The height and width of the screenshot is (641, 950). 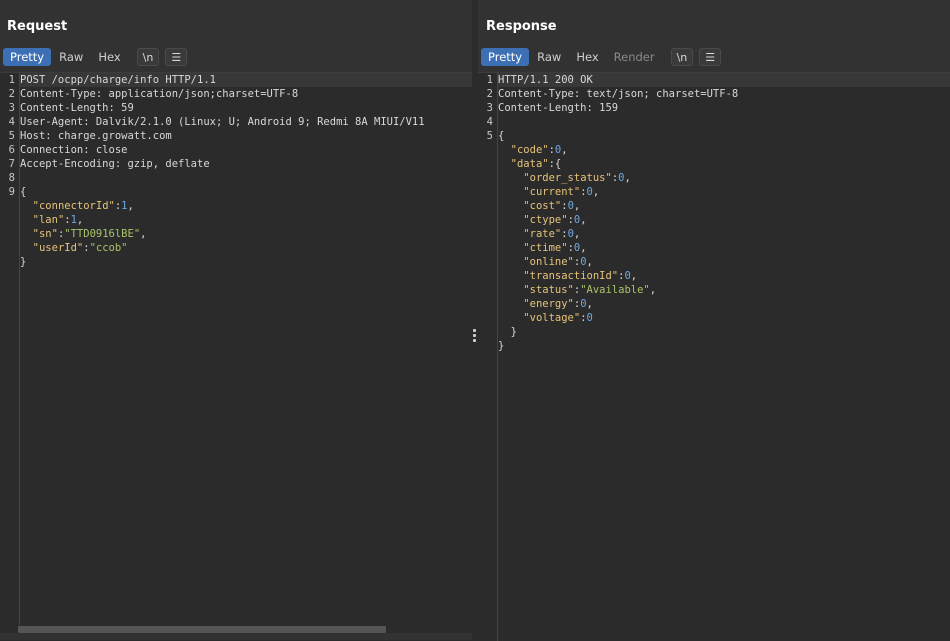 What do you see at coordinates (488, 357) in the screenshot?
I see `response-gutter: 1 2 3 4 5` at bounding box center [488, 357].